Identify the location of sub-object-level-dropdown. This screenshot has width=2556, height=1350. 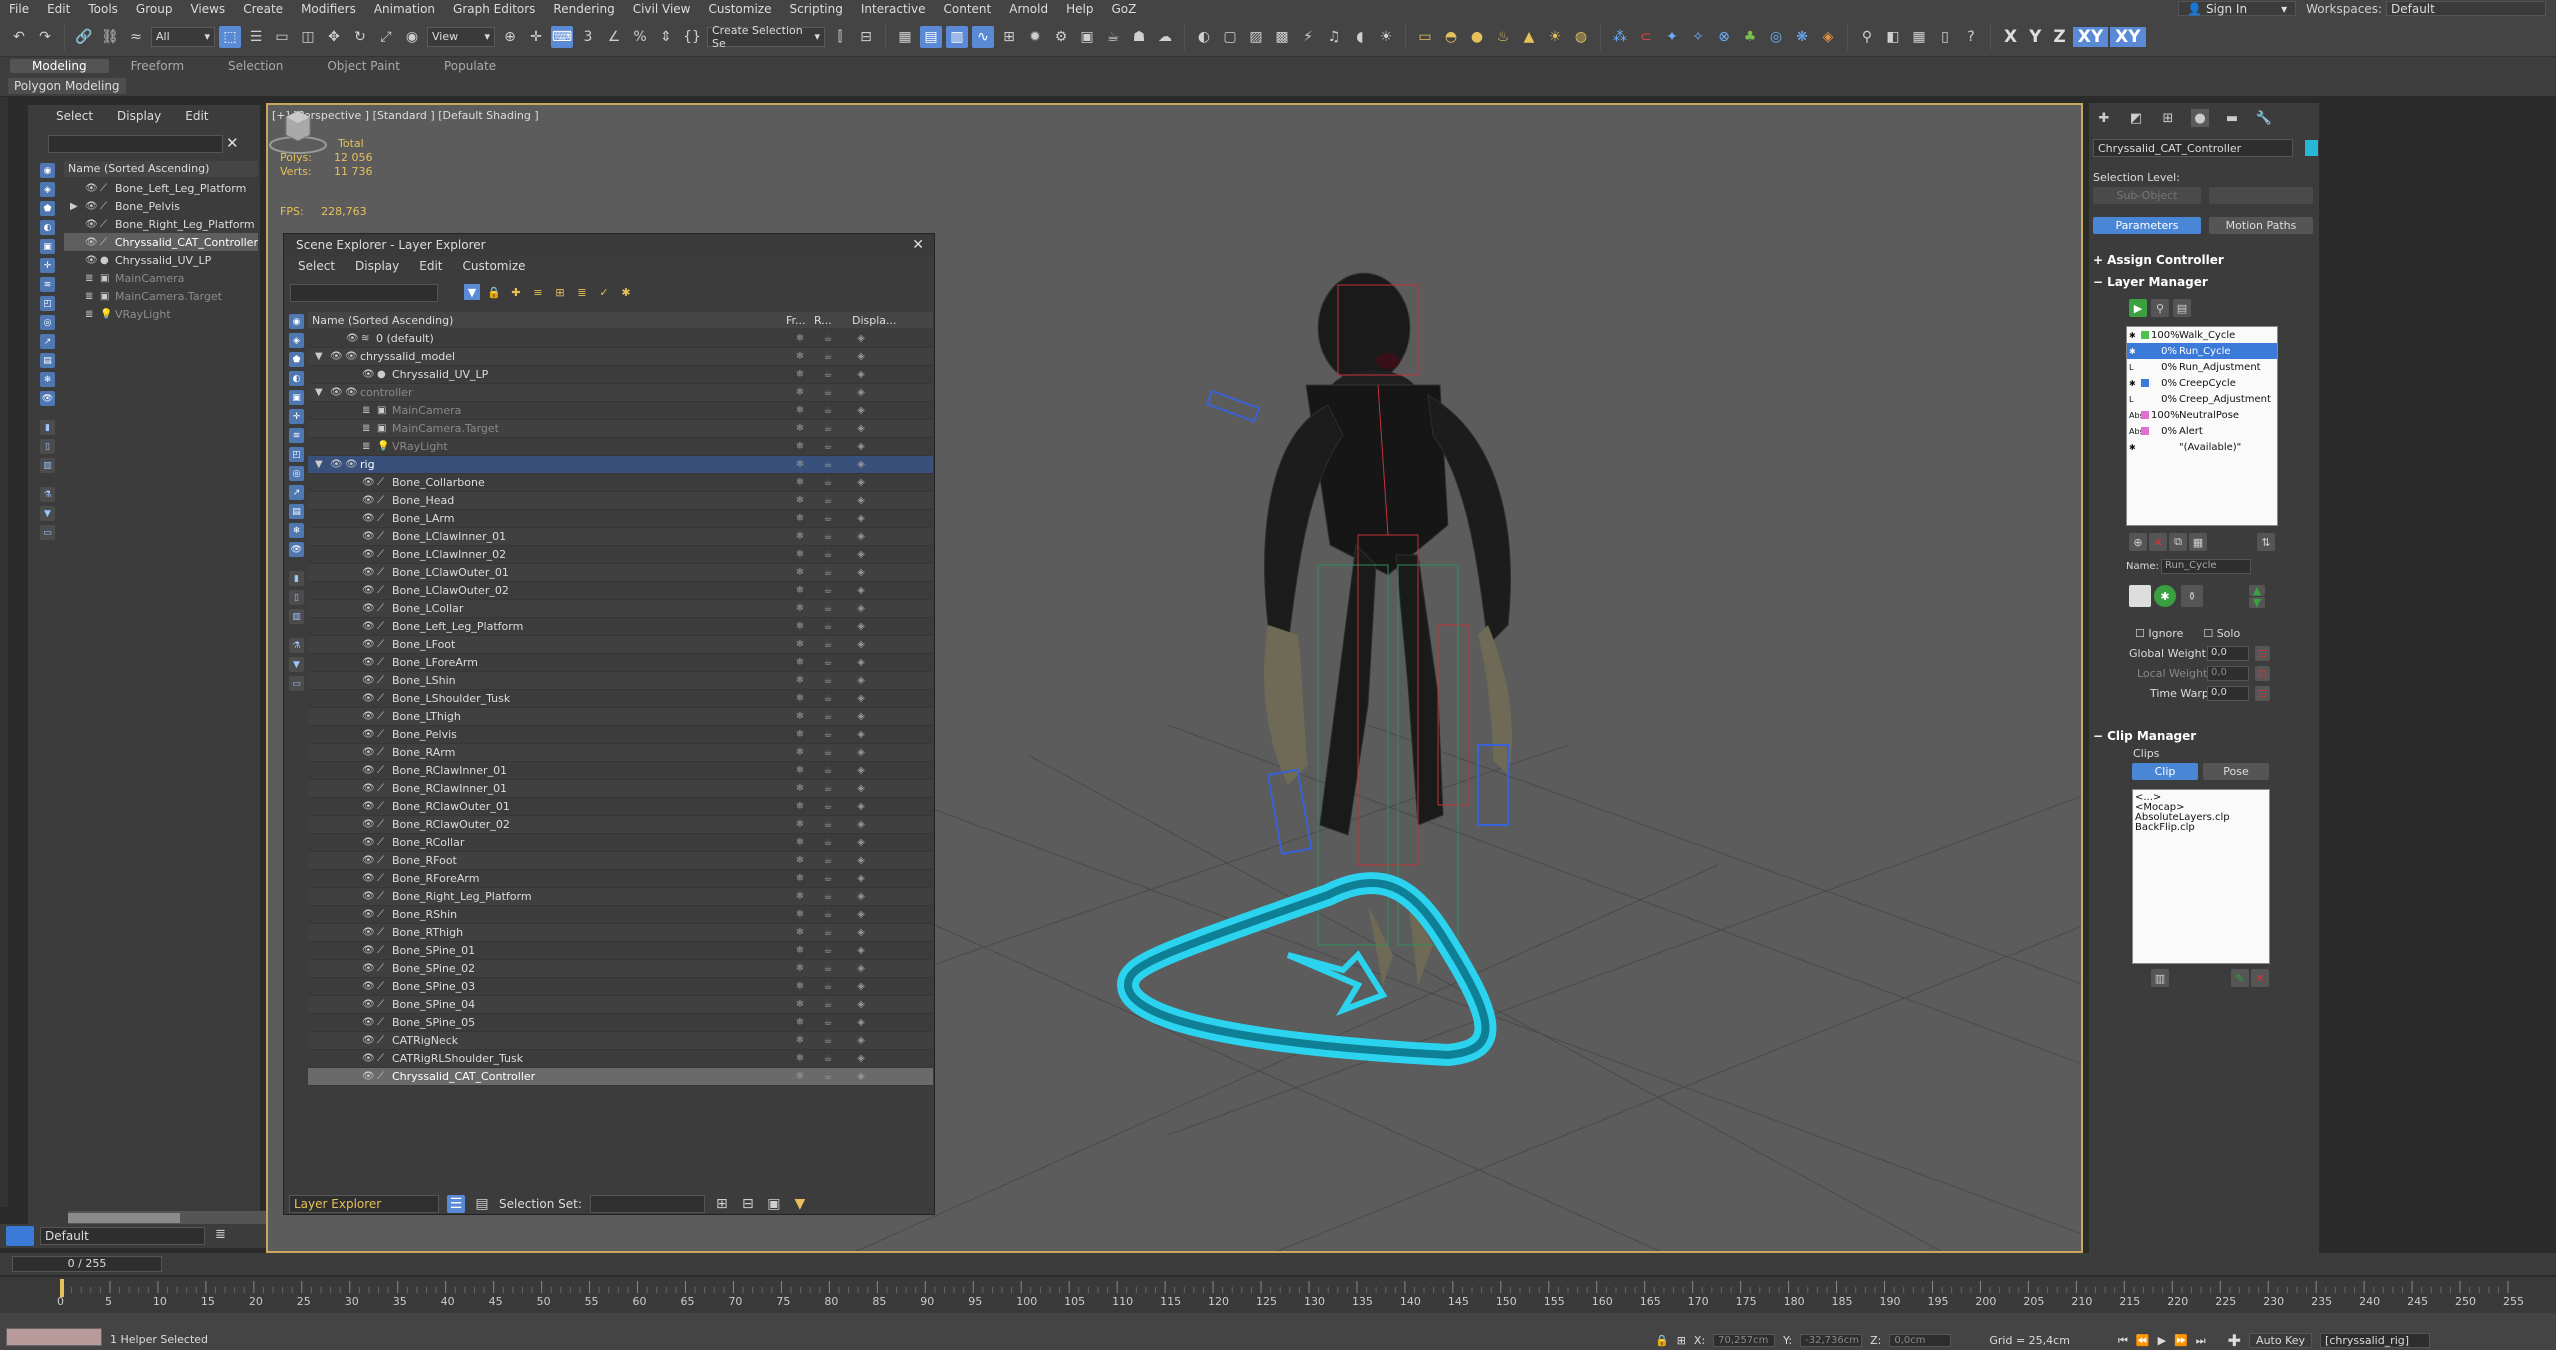
(2261, 195).